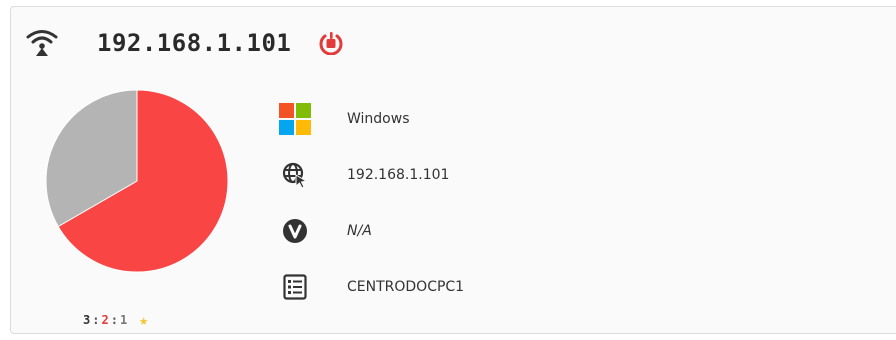 Image resolution: width=896 pixels, height=340 pixels. I want to click on windows-logo-icon, so click(295, 119).